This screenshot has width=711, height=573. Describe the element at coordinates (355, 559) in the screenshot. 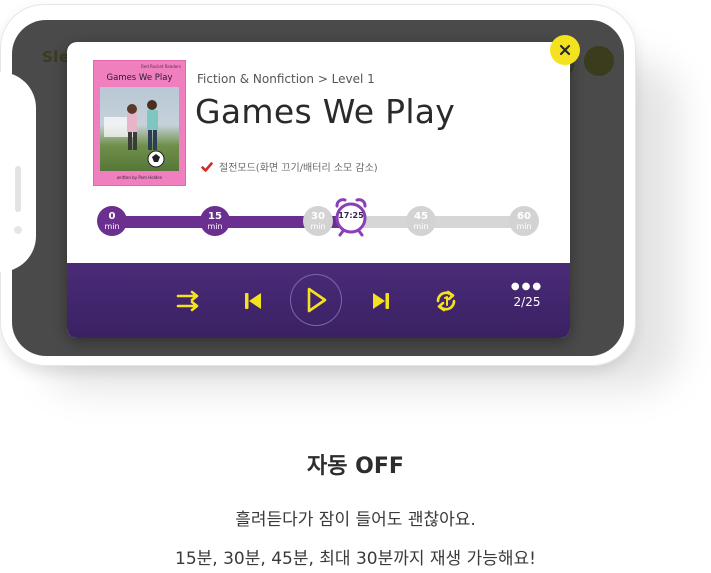

I see `caption-line-2: 15분, 30분, 45분, 최대 30분까지 재생 가능해요!` at that location.